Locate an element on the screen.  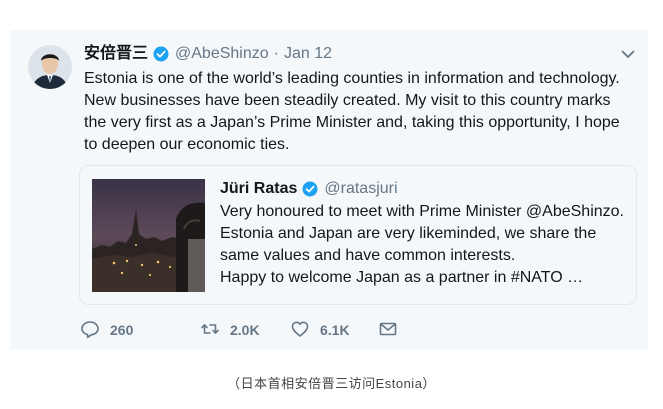
envelope-icon is located at coordinates (388, 330).